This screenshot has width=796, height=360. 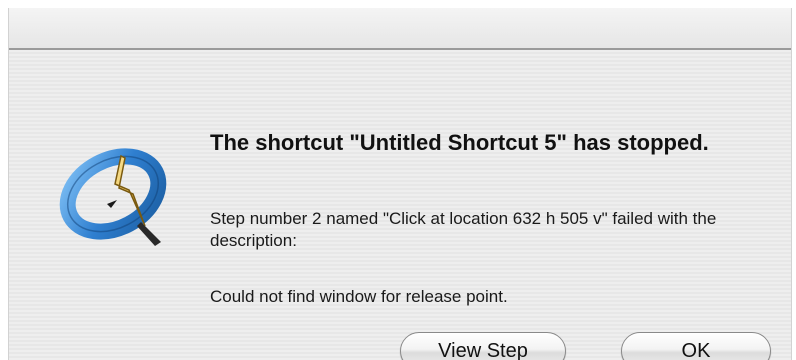 I want to click on ok-button: OK, so click(x=696, y=346).